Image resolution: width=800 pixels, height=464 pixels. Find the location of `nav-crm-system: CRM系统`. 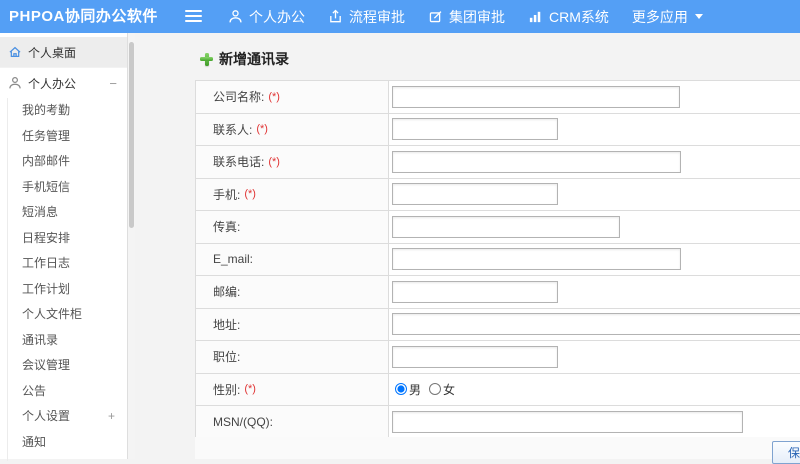

nav-crm-system: CRM系统 is located at coordinates (568, 17).